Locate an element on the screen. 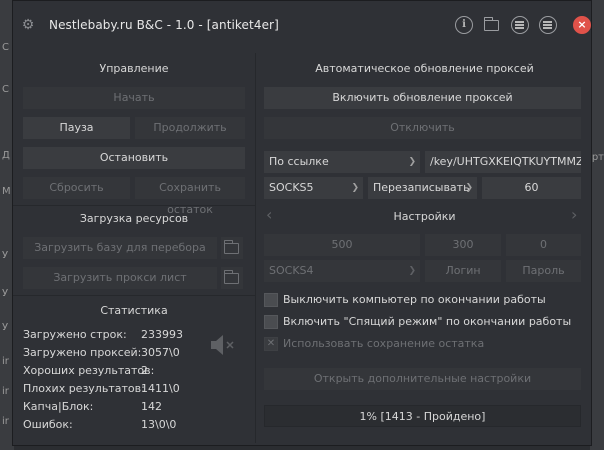  proxy-source-select: По ссылке ❯ is located at coordinates (342, 162).